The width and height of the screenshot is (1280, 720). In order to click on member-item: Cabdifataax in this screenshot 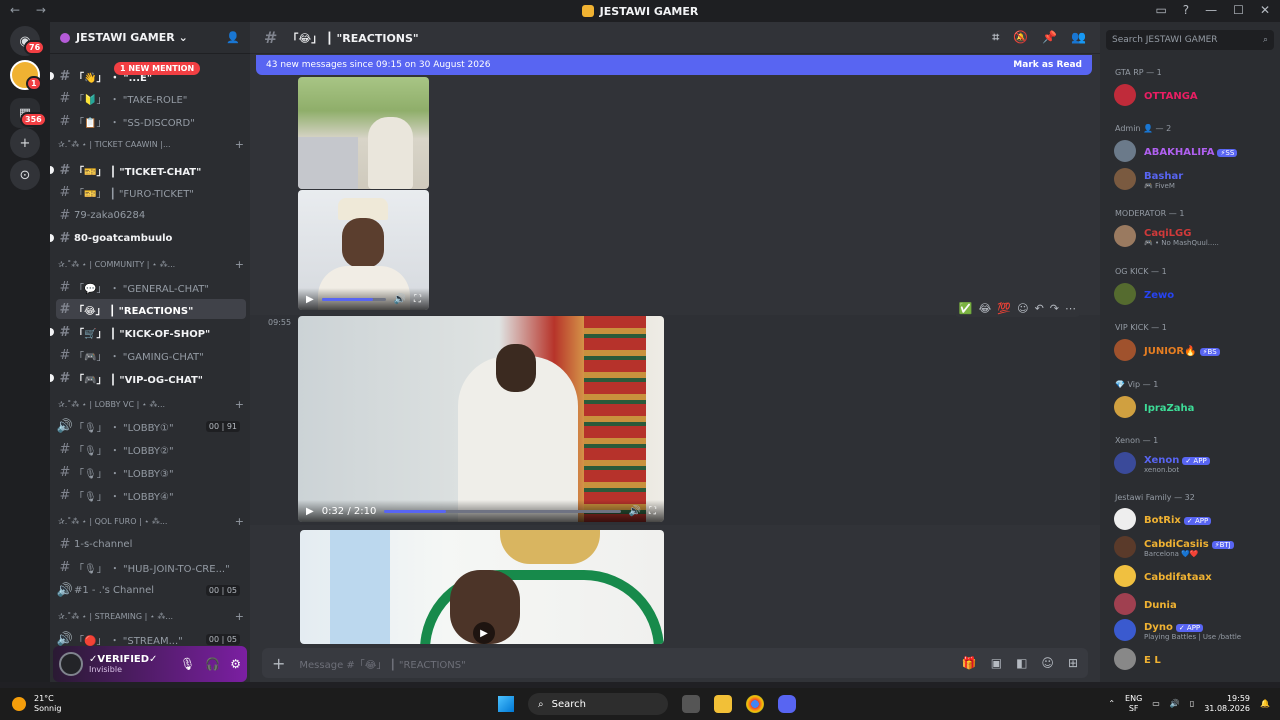, I will do `click(1194, 576)`.